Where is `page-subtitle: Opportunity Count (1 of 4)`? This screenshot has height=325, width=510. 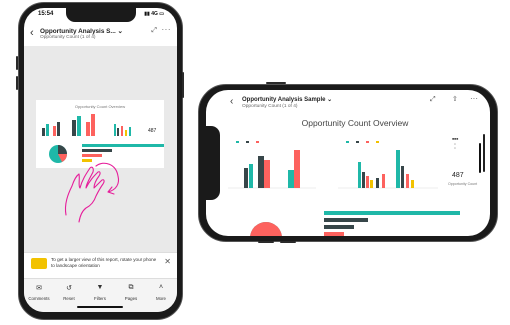
page-subtitle: Opportunity Count (1 of 4) is located at coordinates (68, 37).